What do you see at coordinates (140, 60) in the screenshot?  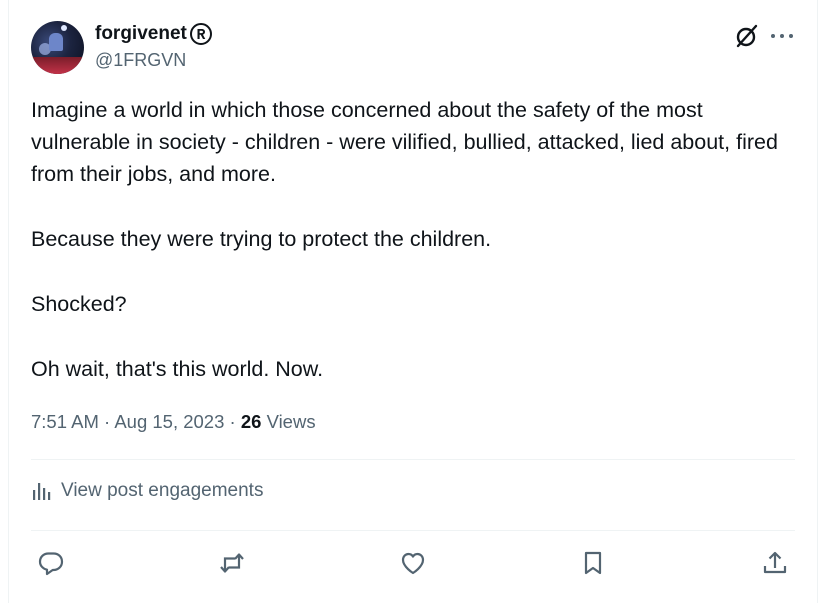 I see `author-handle: @1FRGVN` at bounding box center [140, 60].